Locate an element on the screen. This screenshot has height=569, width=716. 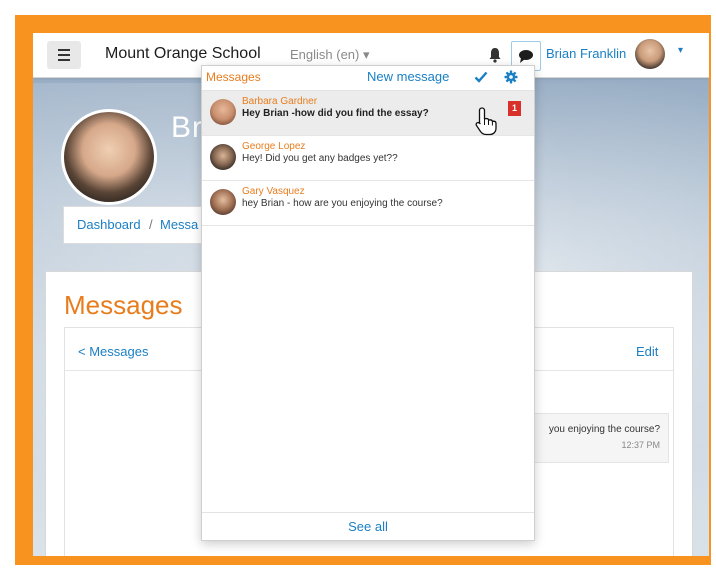
check-icon is located at coordinates (481, 77).